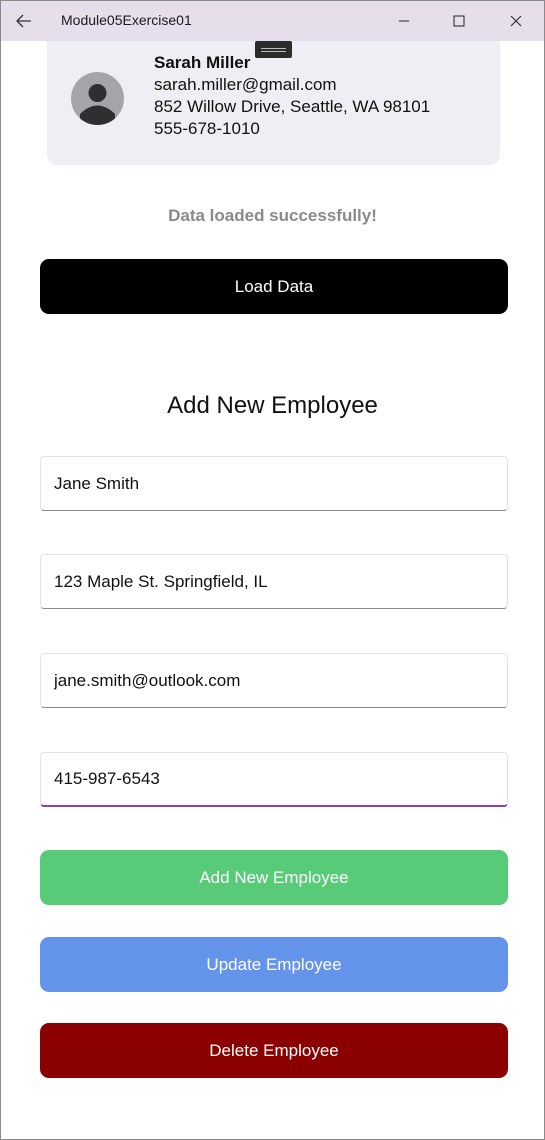 This screenshot has width=545, height=1140. What do you see at coordinates (292, 106) in the screenshot?
I see `employee-address: 852 Willow Drive, Seattle, WA 98101` at bounding box center [292, 106].